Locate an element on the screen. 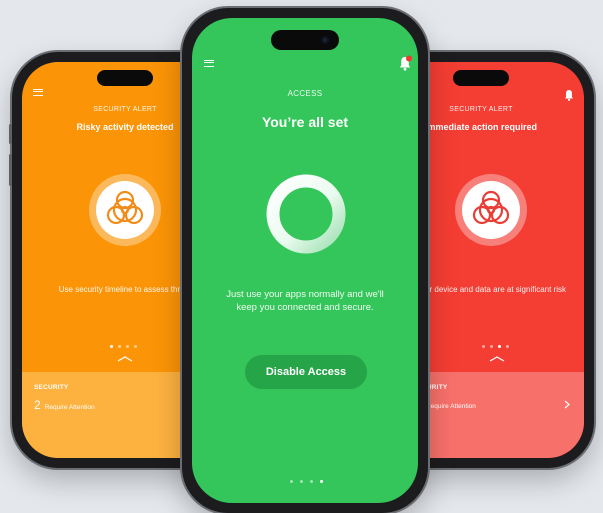  camera-icon is located at coordinates (325, 40).